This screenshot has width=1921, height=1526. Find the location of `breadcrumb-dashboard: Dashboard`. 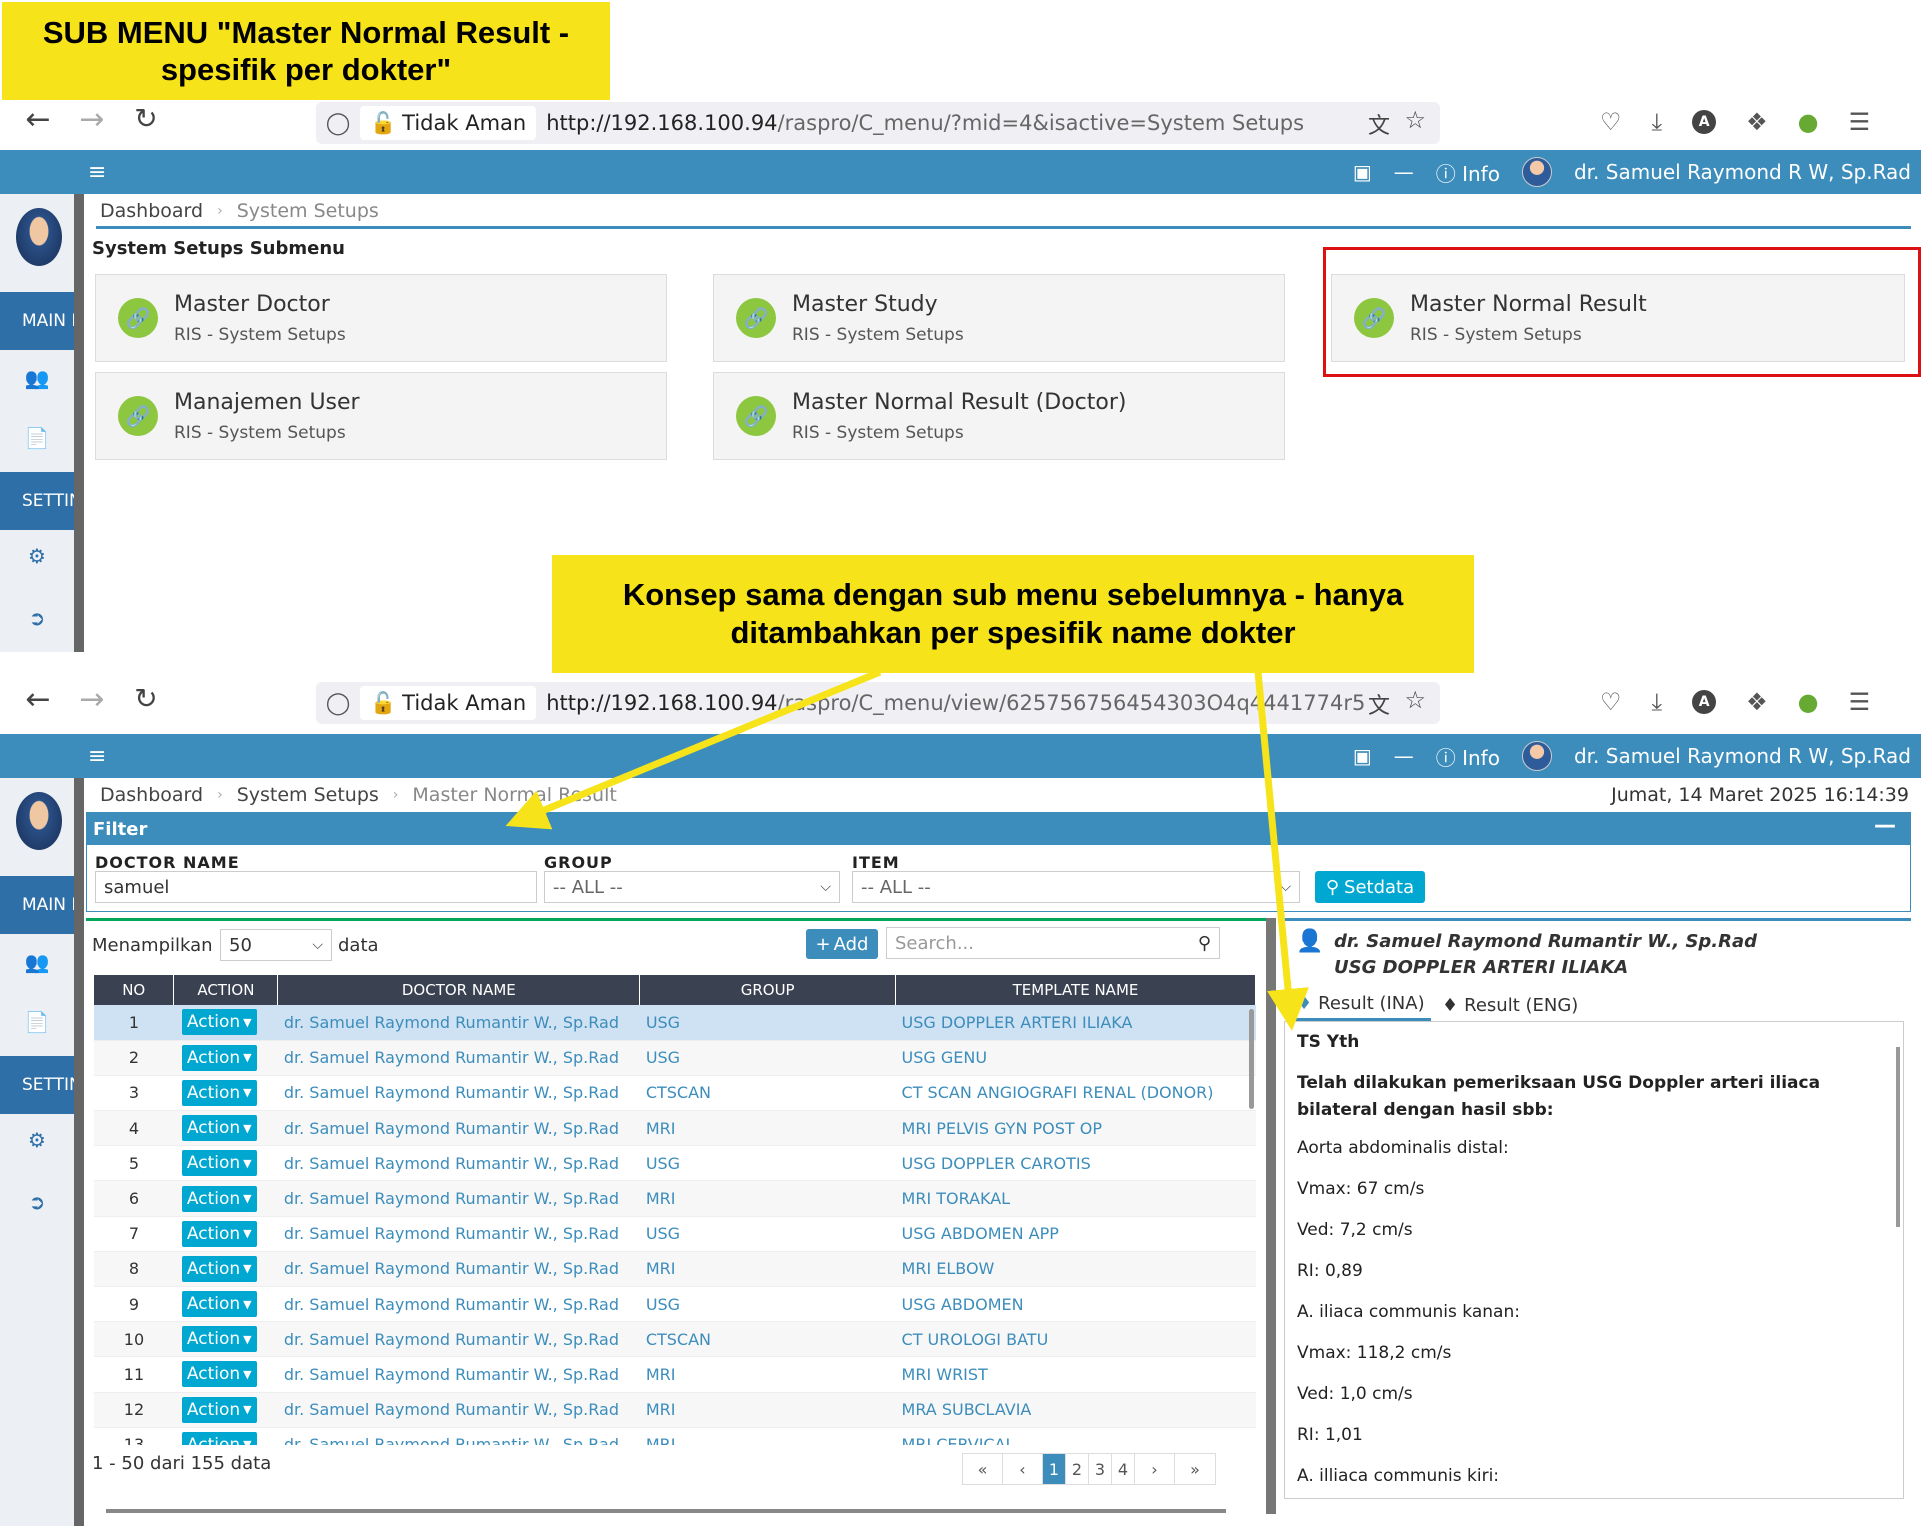

breadcrumb-dashboard: Dashboard is located at coordinates (151, 795).